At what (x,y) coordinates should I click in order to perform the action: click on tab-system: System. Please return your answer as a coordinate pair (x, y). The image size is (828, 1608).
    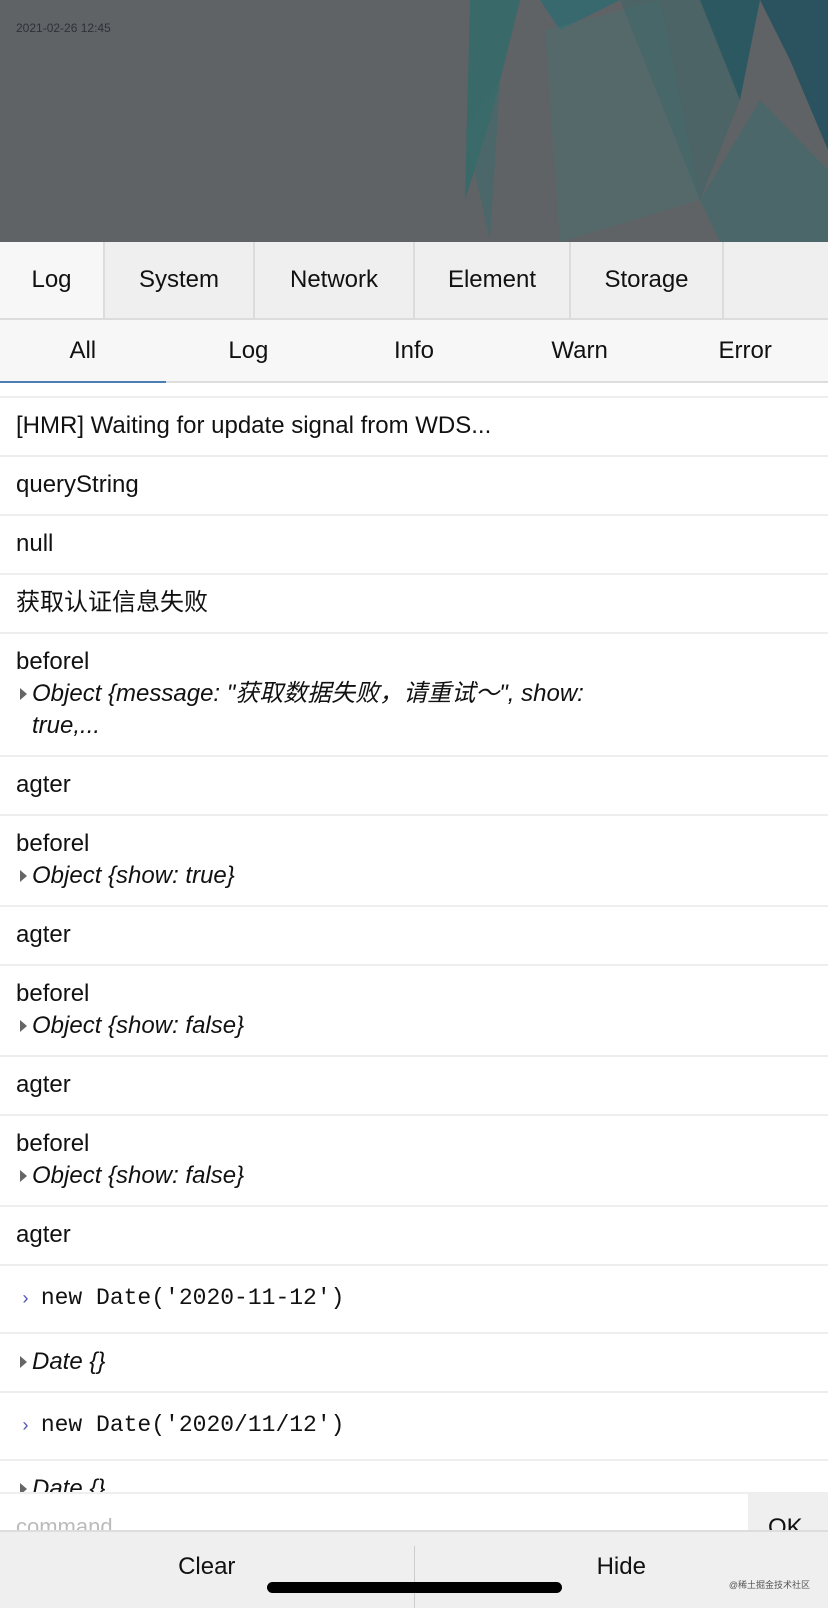
    Looking at the image, I should click on (180, 280).